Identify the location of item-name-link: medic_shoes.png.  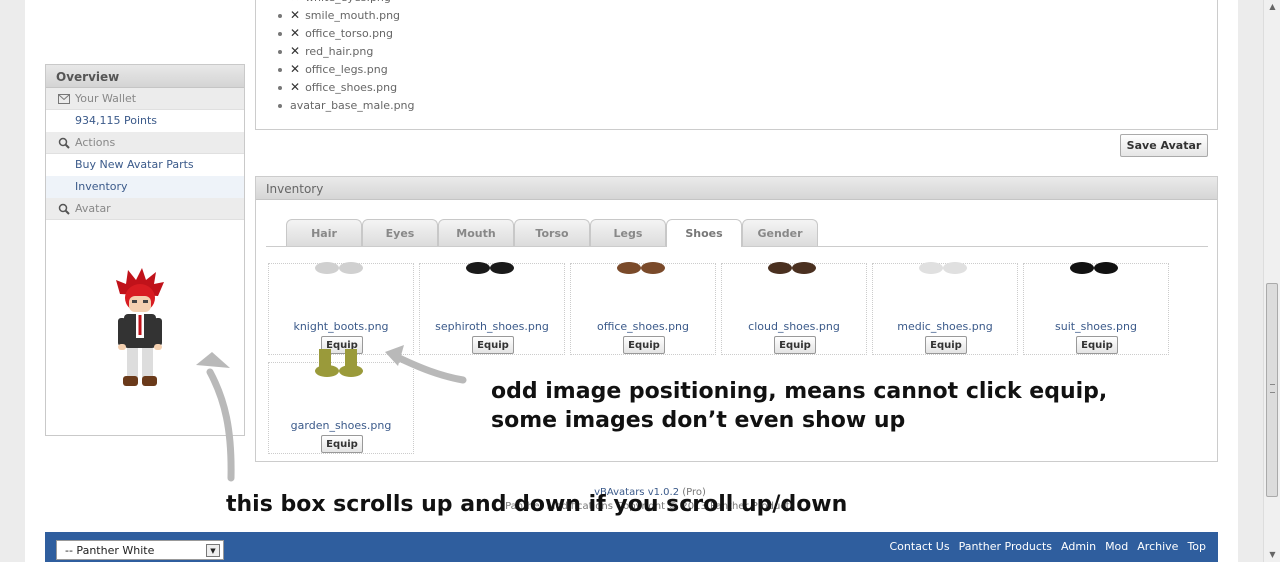
(945, 326).